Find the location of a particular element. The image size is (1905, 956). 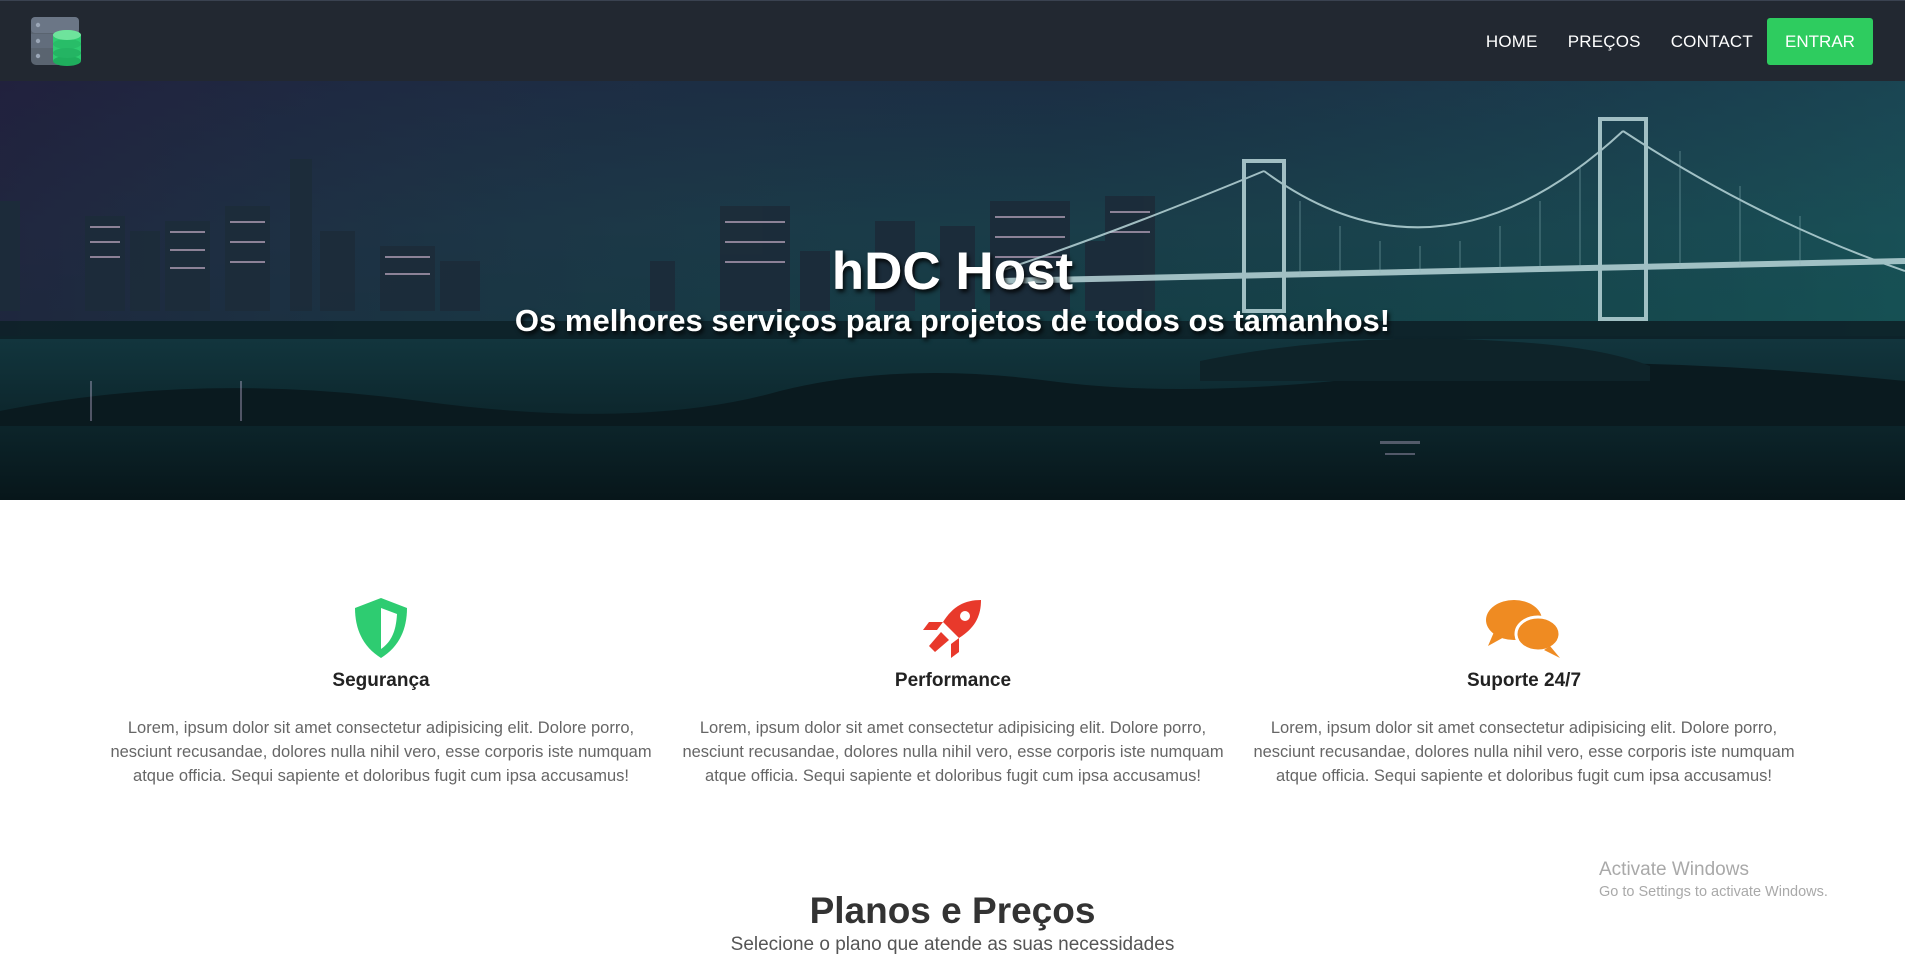

nav-precos-link: PREÇOS is located at coordinates (1604, 42).